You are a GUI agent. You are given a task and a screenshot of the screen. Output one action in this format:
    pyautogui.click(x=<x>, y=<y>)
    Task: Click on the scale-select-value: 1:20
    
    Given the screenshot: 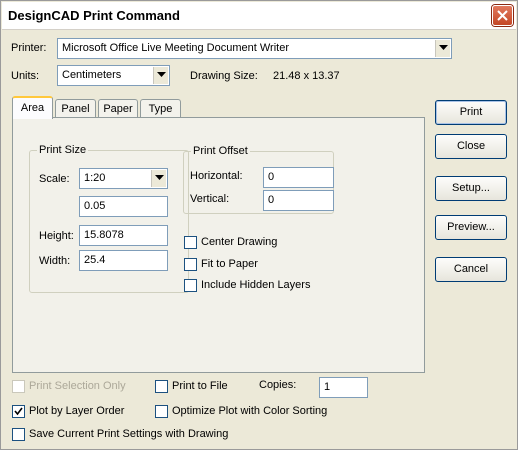 What is the action you would take?
    pyautogui.click(x=95, y=178)
    